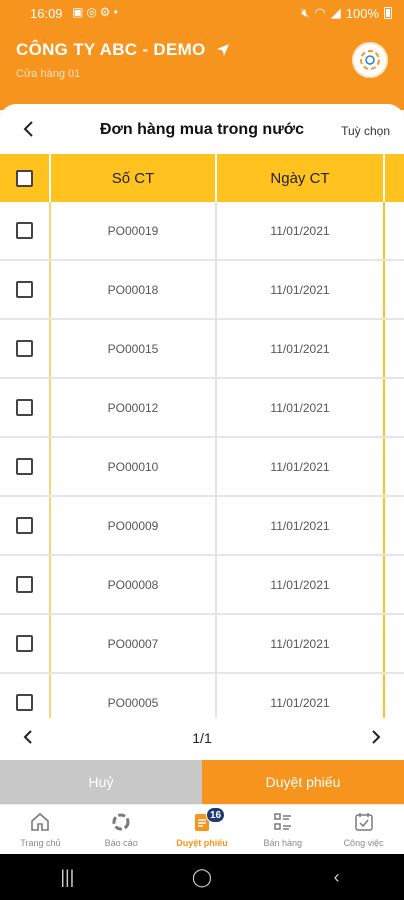 This screenshot has width=404, height=900. Describe the element at coordinates (134, 643) in the screenshot. I see `cell-so-ct: PO00007` at that location.